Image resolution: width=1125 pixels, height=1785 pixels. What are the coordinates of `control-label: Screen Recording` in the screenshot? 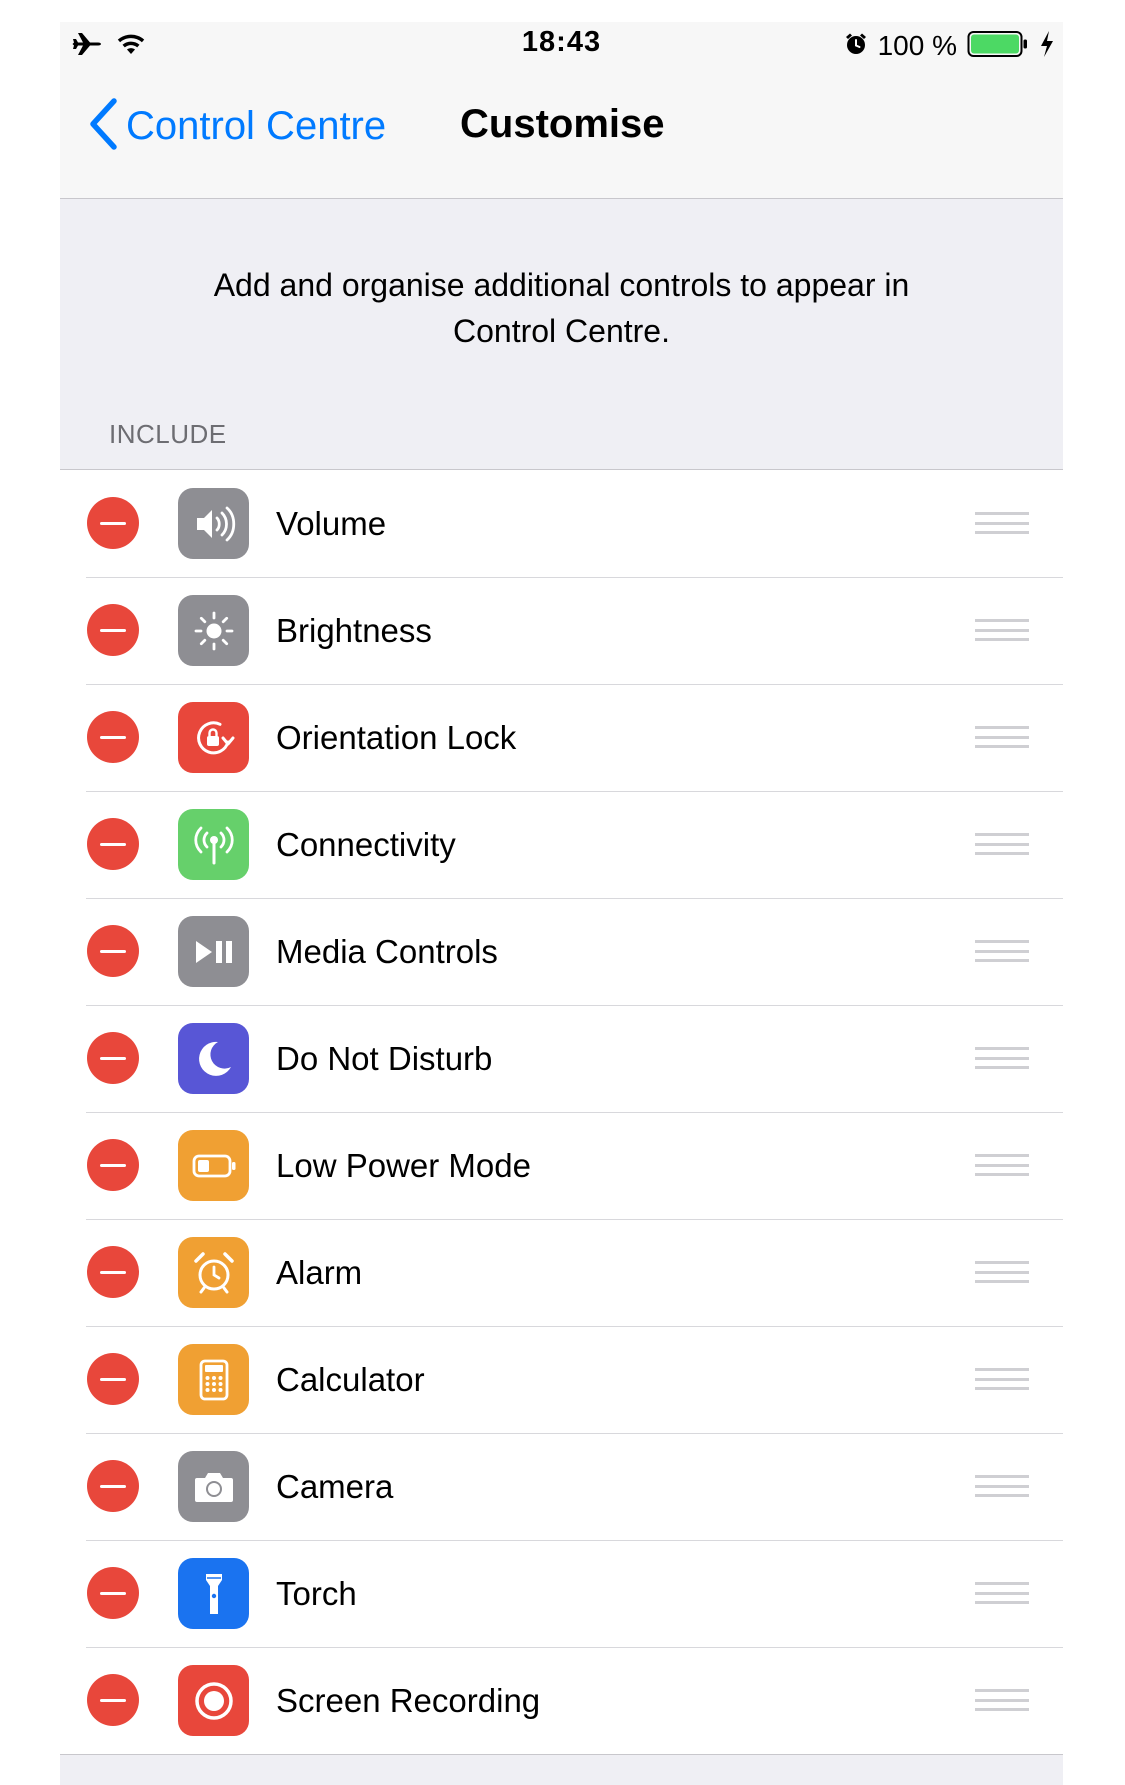 It's located at (408, 1700).